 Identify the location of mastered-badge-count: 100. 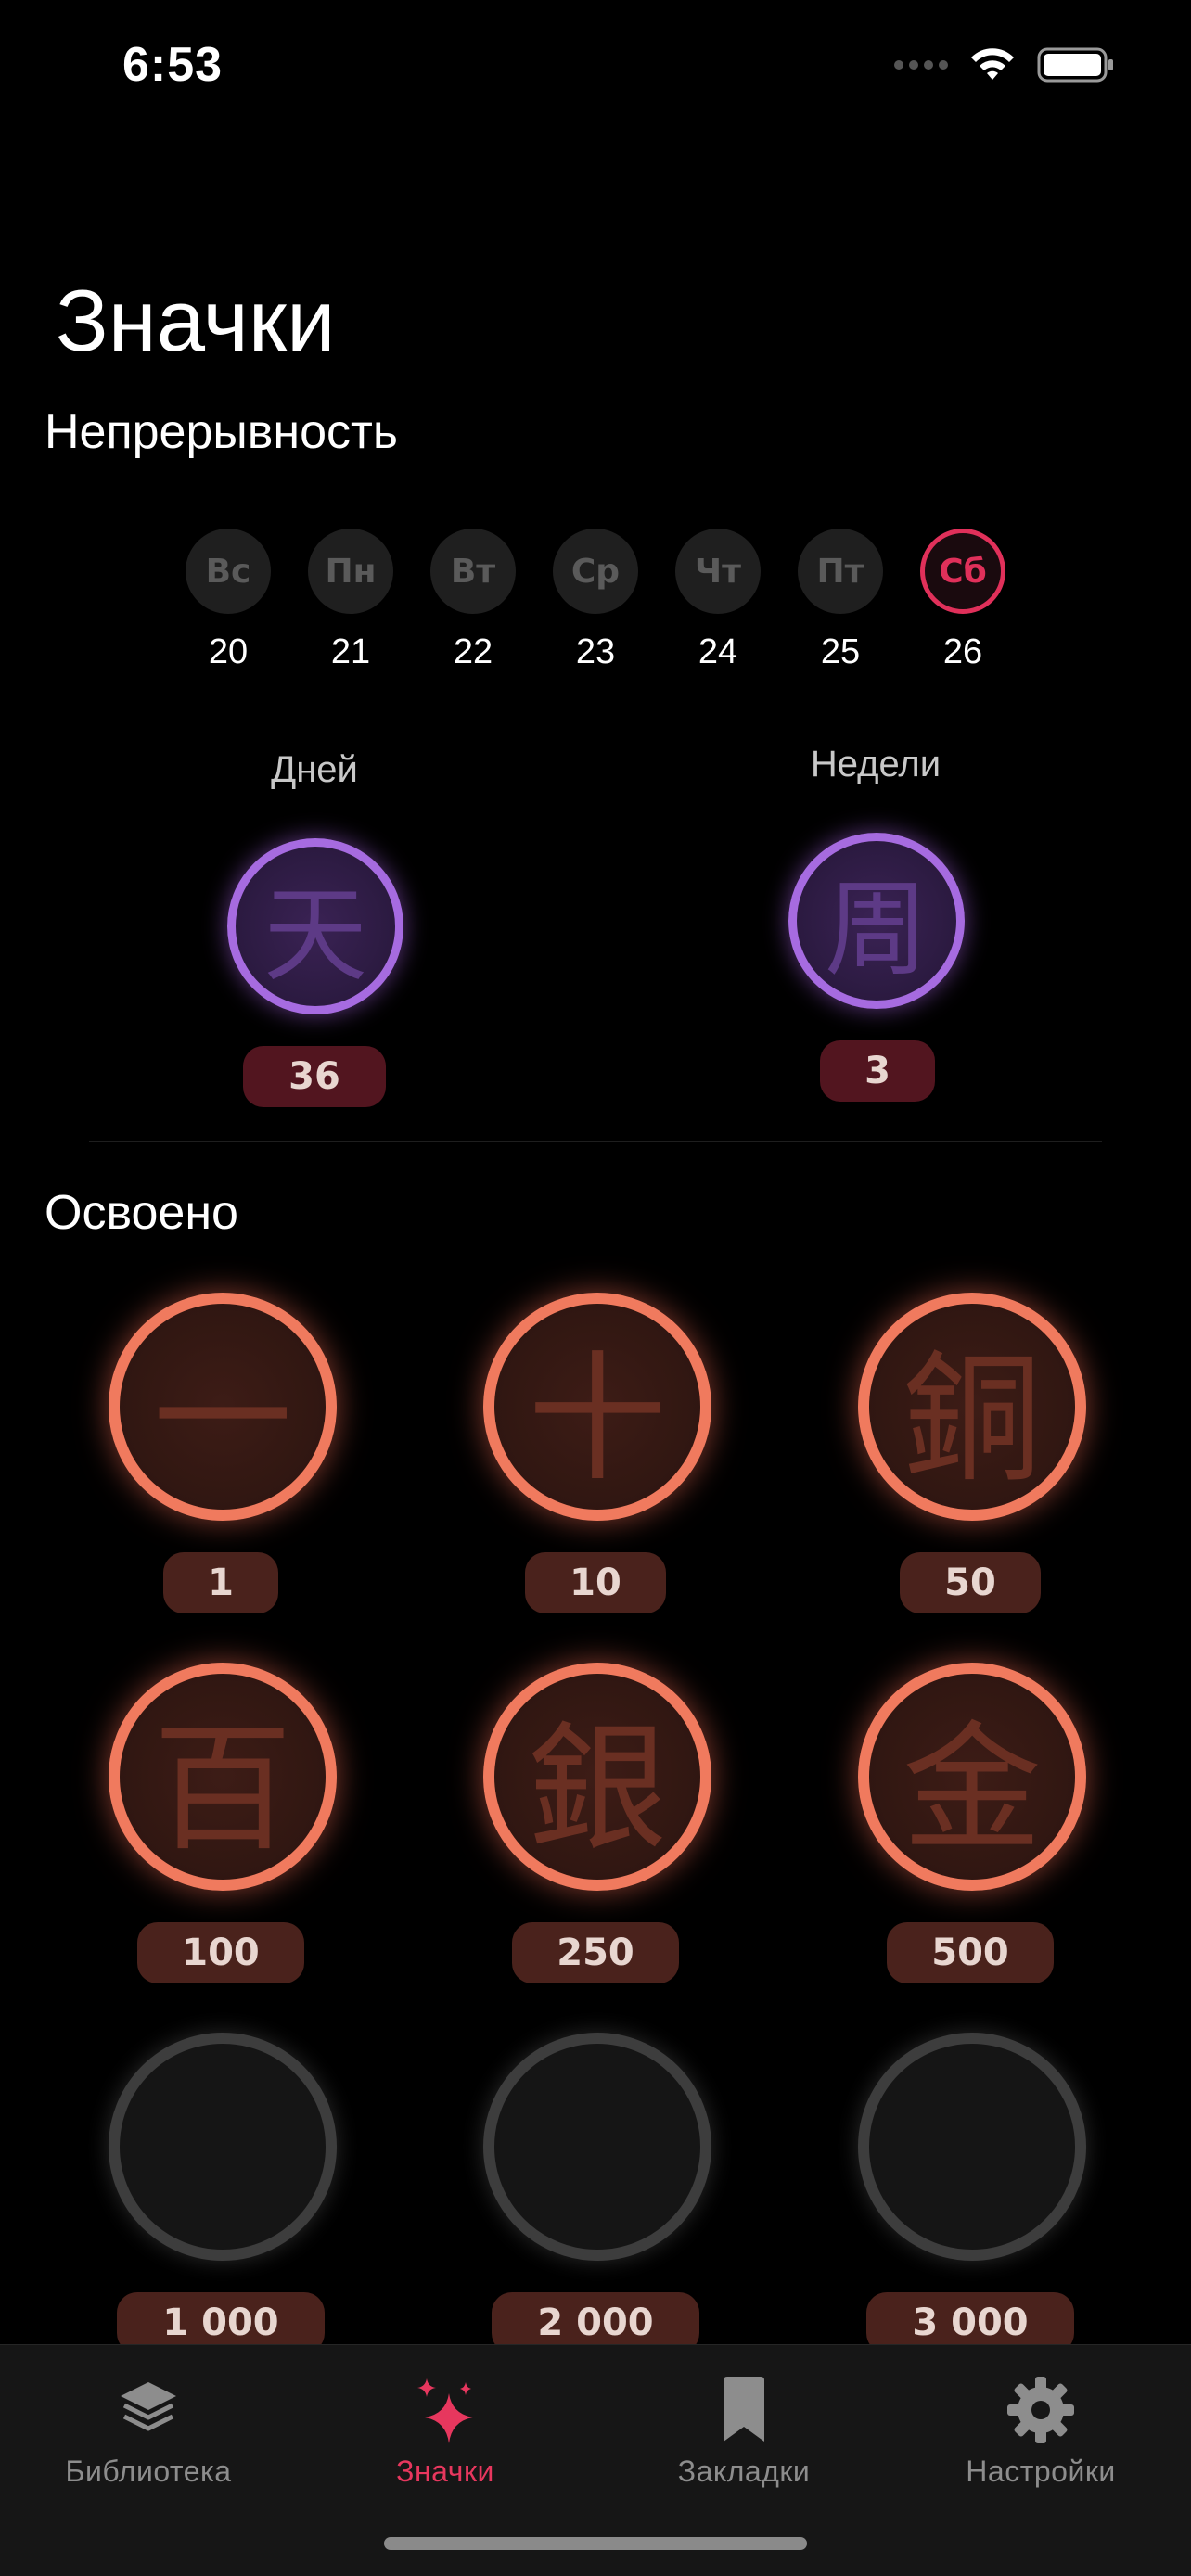
(220, 1953).